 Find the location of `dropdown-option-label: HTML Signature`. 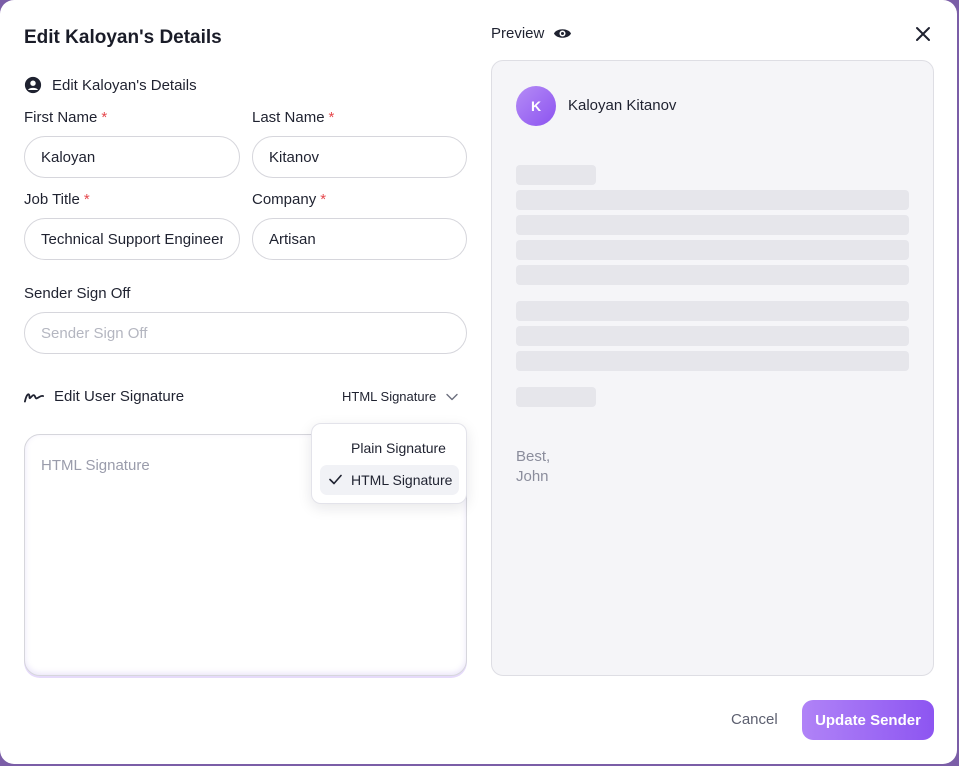

dropdown-option-label: HTML Signature is located at coordinates (402, 480).